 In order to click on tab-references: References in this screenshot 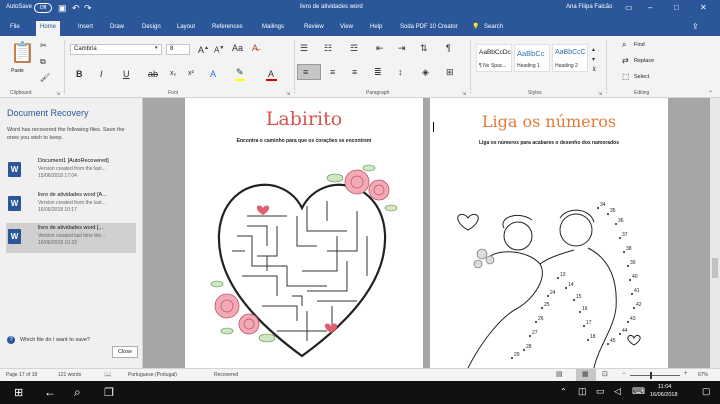, I will do `click(227, 28)`.